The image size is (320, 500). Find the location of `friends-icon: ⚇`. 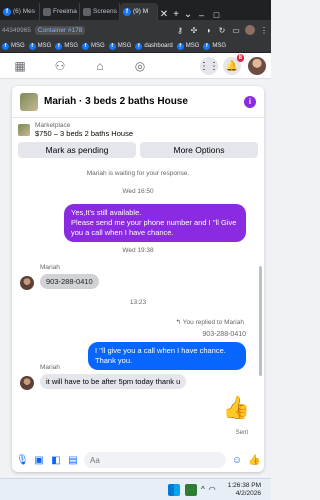

friends-icon: ⚇ is located at coordinates (60, 66).